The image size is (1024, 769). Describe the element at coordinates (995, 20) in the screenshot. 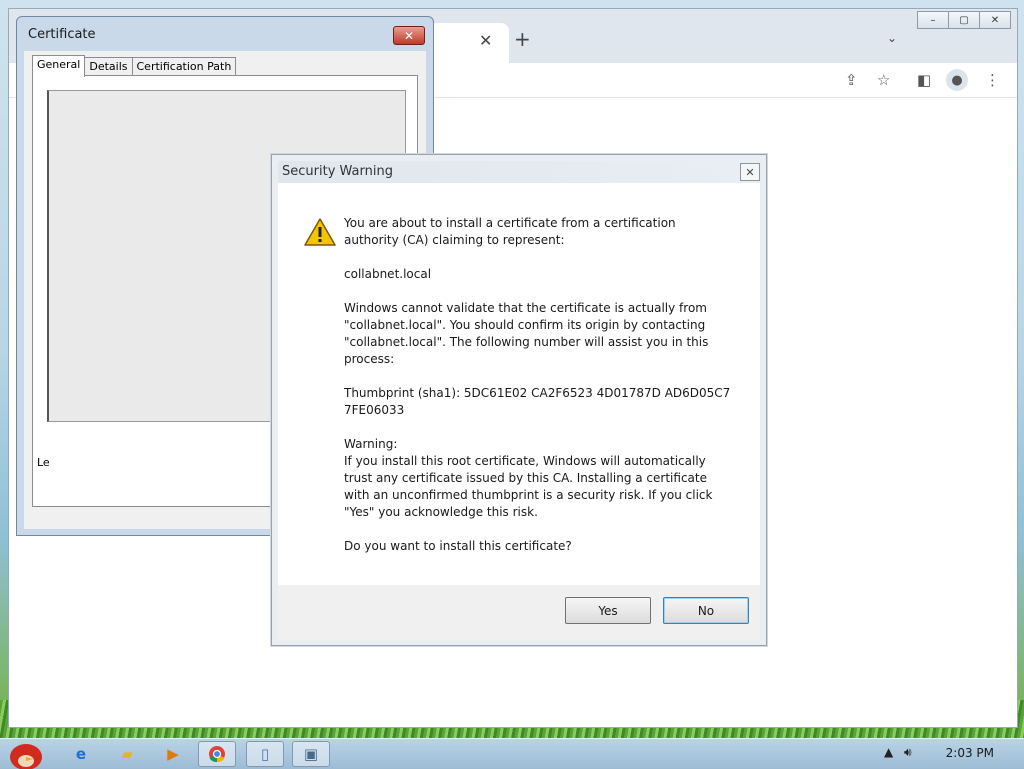

I see `close-window-button: ✕` at that location.